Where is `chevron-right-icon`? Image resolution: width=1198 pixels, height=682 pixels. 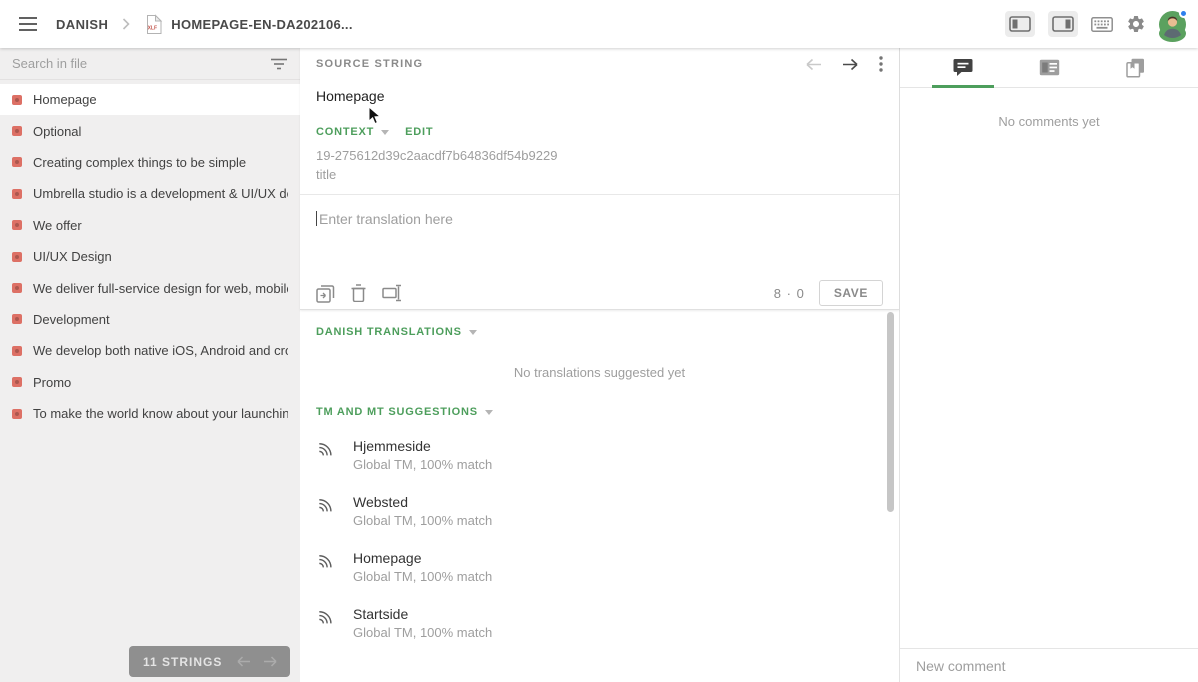 chevron-right-icon is located at coordinates (126, 24).